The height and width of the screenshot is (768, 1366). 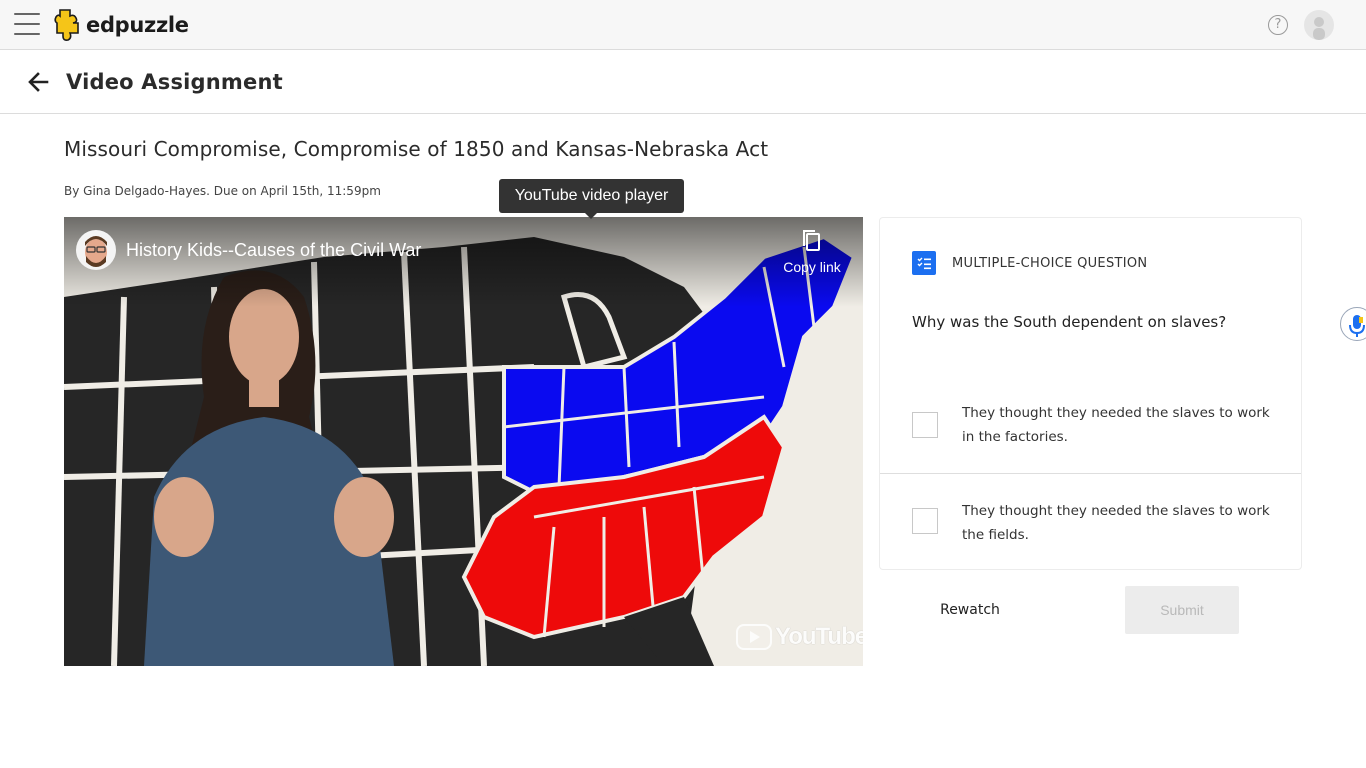 What do you see at coordinates (812, 267) in the screenshot?
I see `copy-link-label: Copy link` at bounding box center [812, 267].